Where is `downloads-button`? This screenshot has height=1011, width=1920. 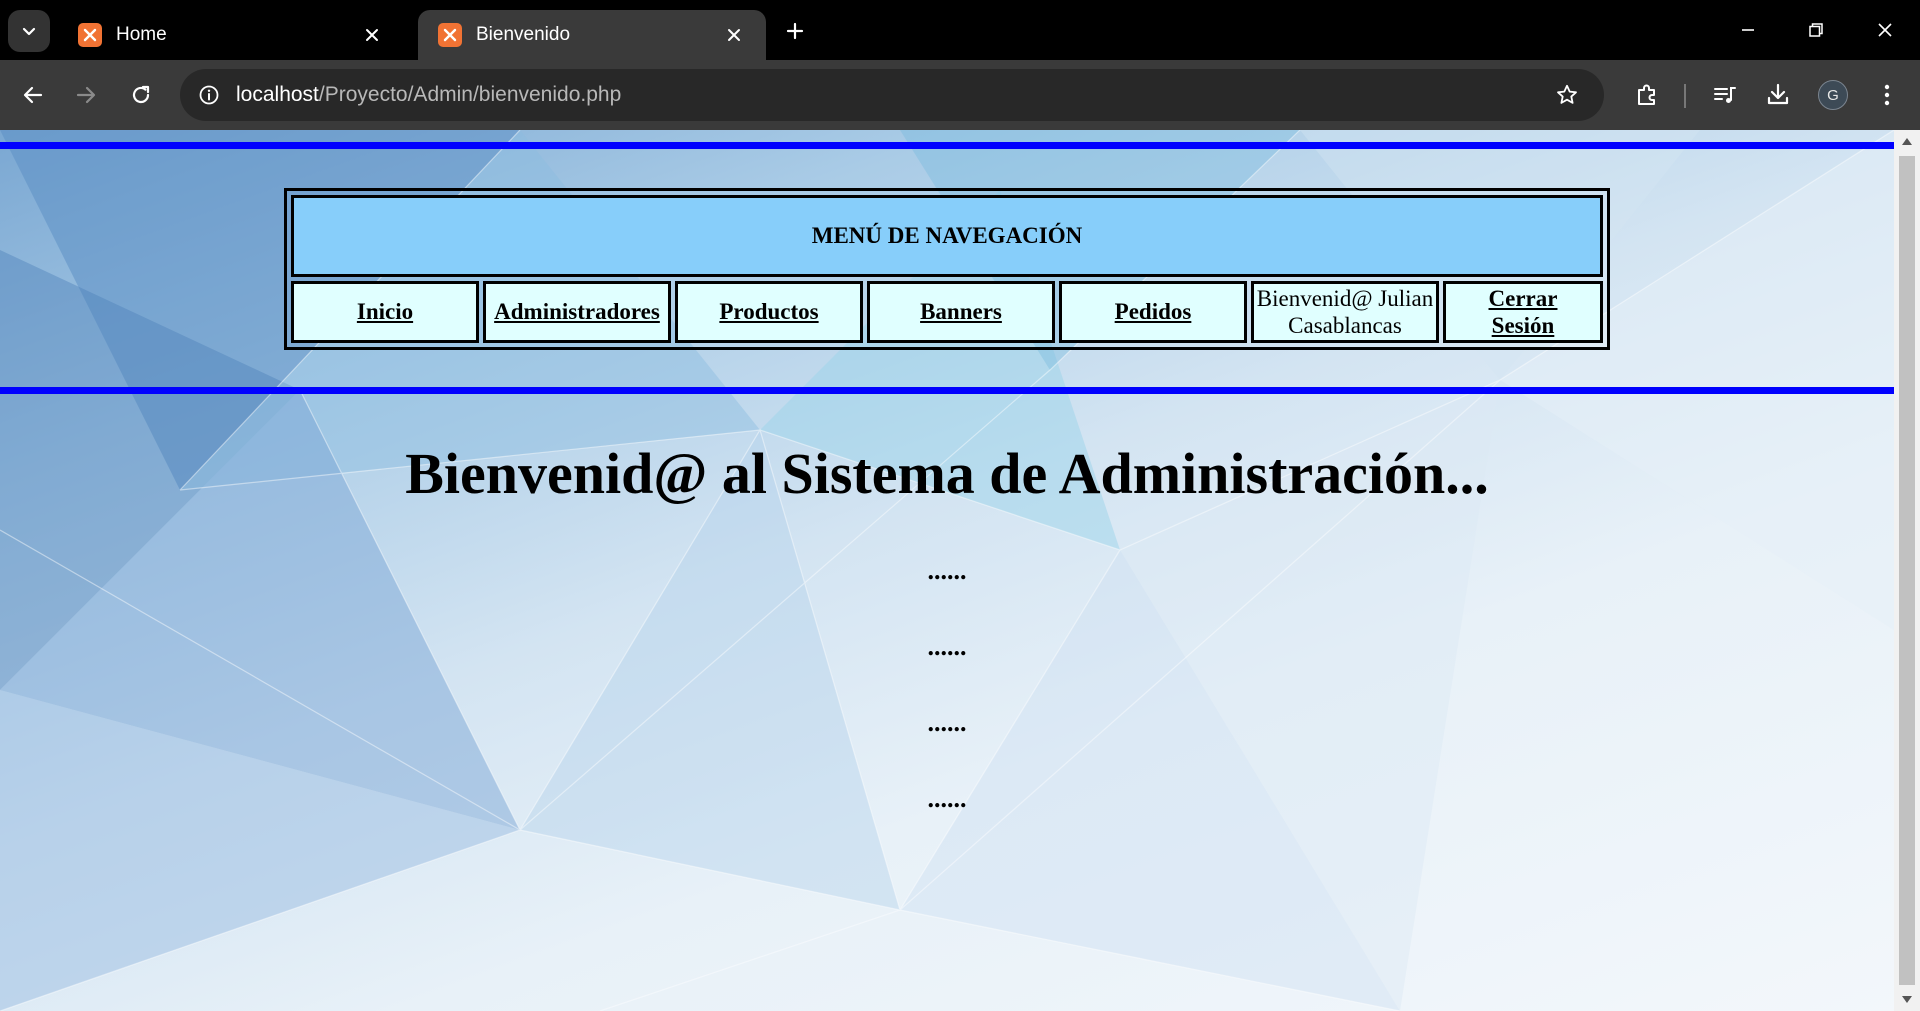
downloads-button is located at coordinates (1778, 95).